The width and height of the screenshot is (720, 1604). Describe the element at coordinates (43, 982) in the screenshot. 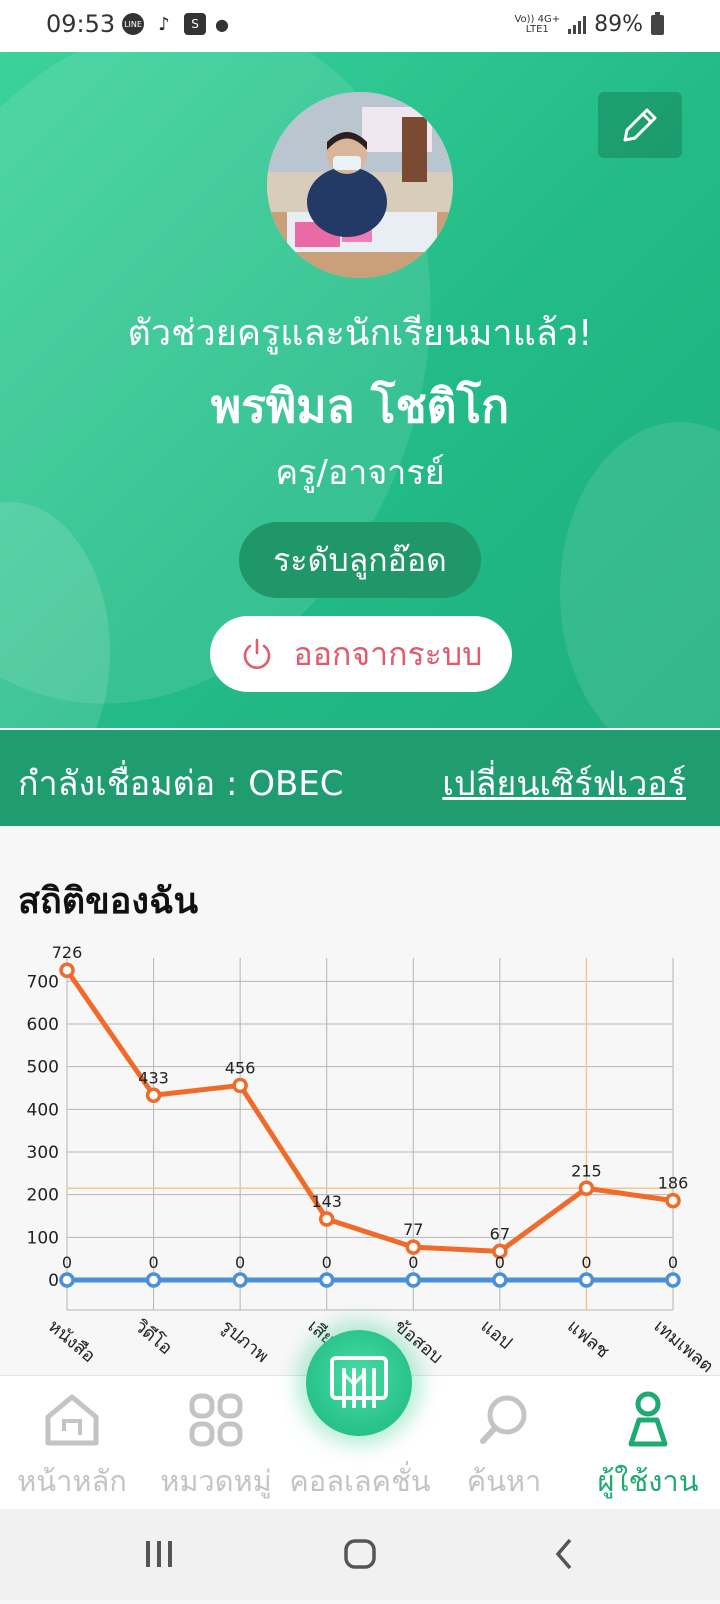

I see `y-tick-label: 700` at that location.